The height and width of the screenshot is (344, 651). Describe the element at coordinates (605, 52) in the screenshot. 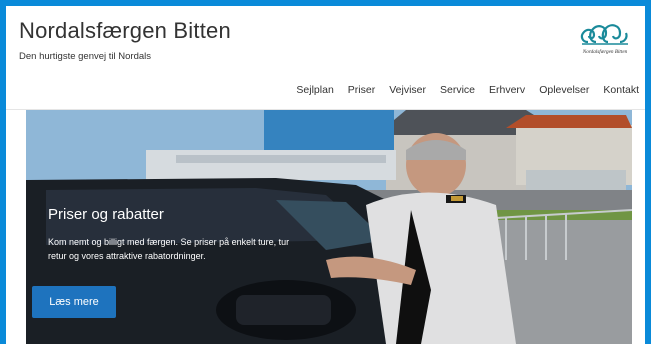

I see `logo-text: Nordalsfærgen Bitten` at that location.